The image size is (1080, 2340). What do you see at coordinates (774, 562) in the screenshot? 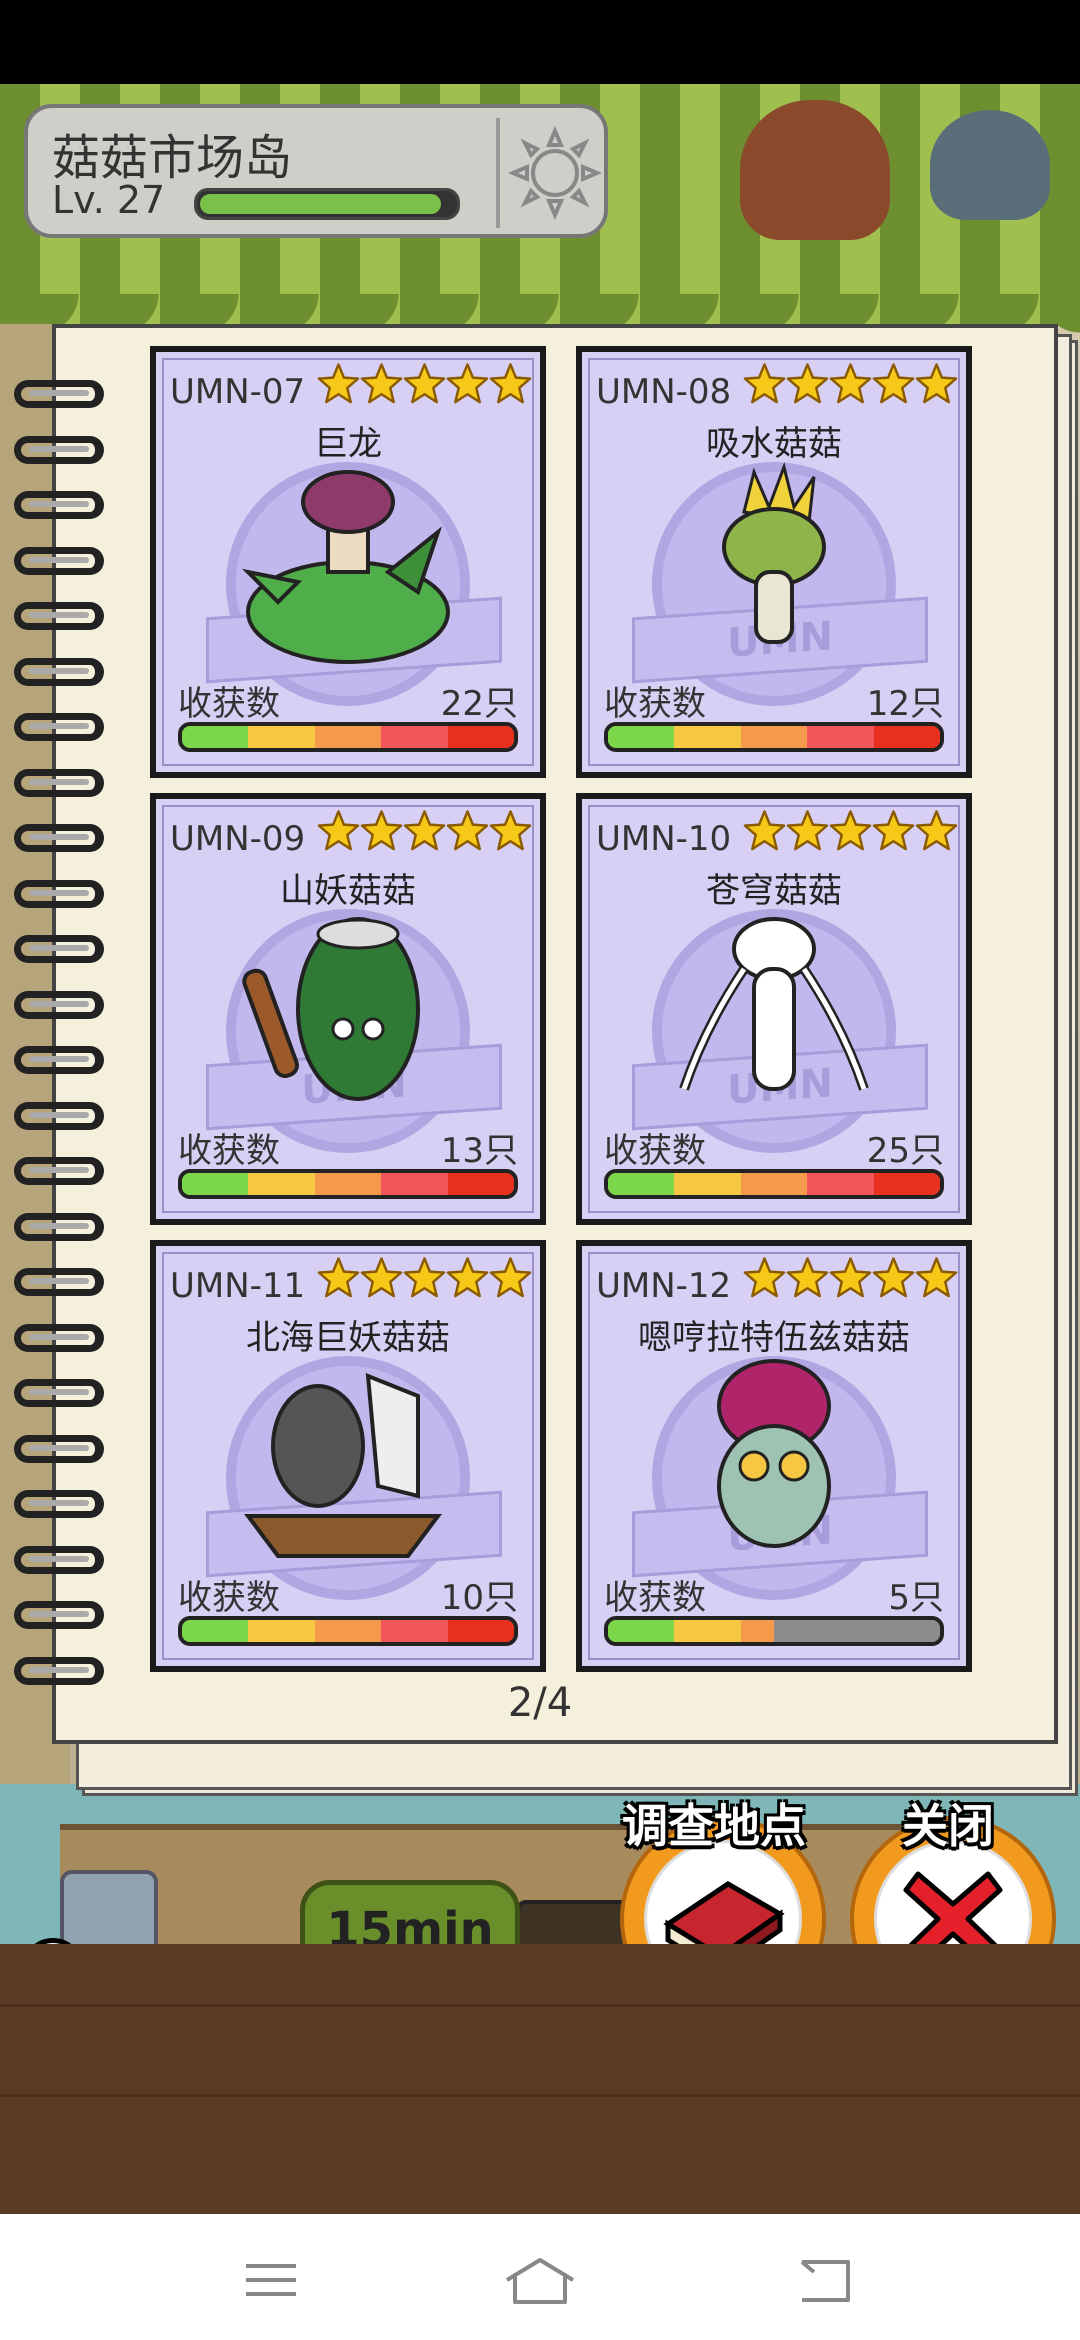
I see `mushroom-card: UMNUMN-08吸水菇菇收获数12只` at bounding box center [774, 562].